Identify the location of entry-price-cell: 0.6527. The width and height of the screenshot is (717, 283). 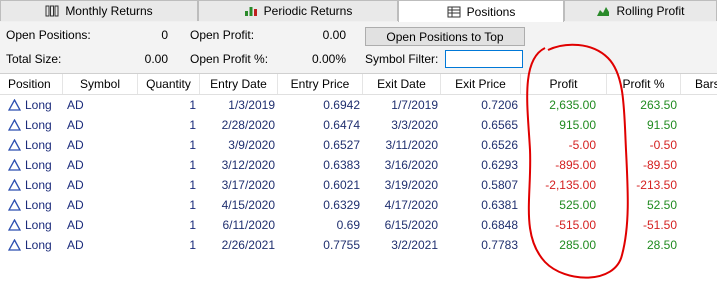
(341, 145).